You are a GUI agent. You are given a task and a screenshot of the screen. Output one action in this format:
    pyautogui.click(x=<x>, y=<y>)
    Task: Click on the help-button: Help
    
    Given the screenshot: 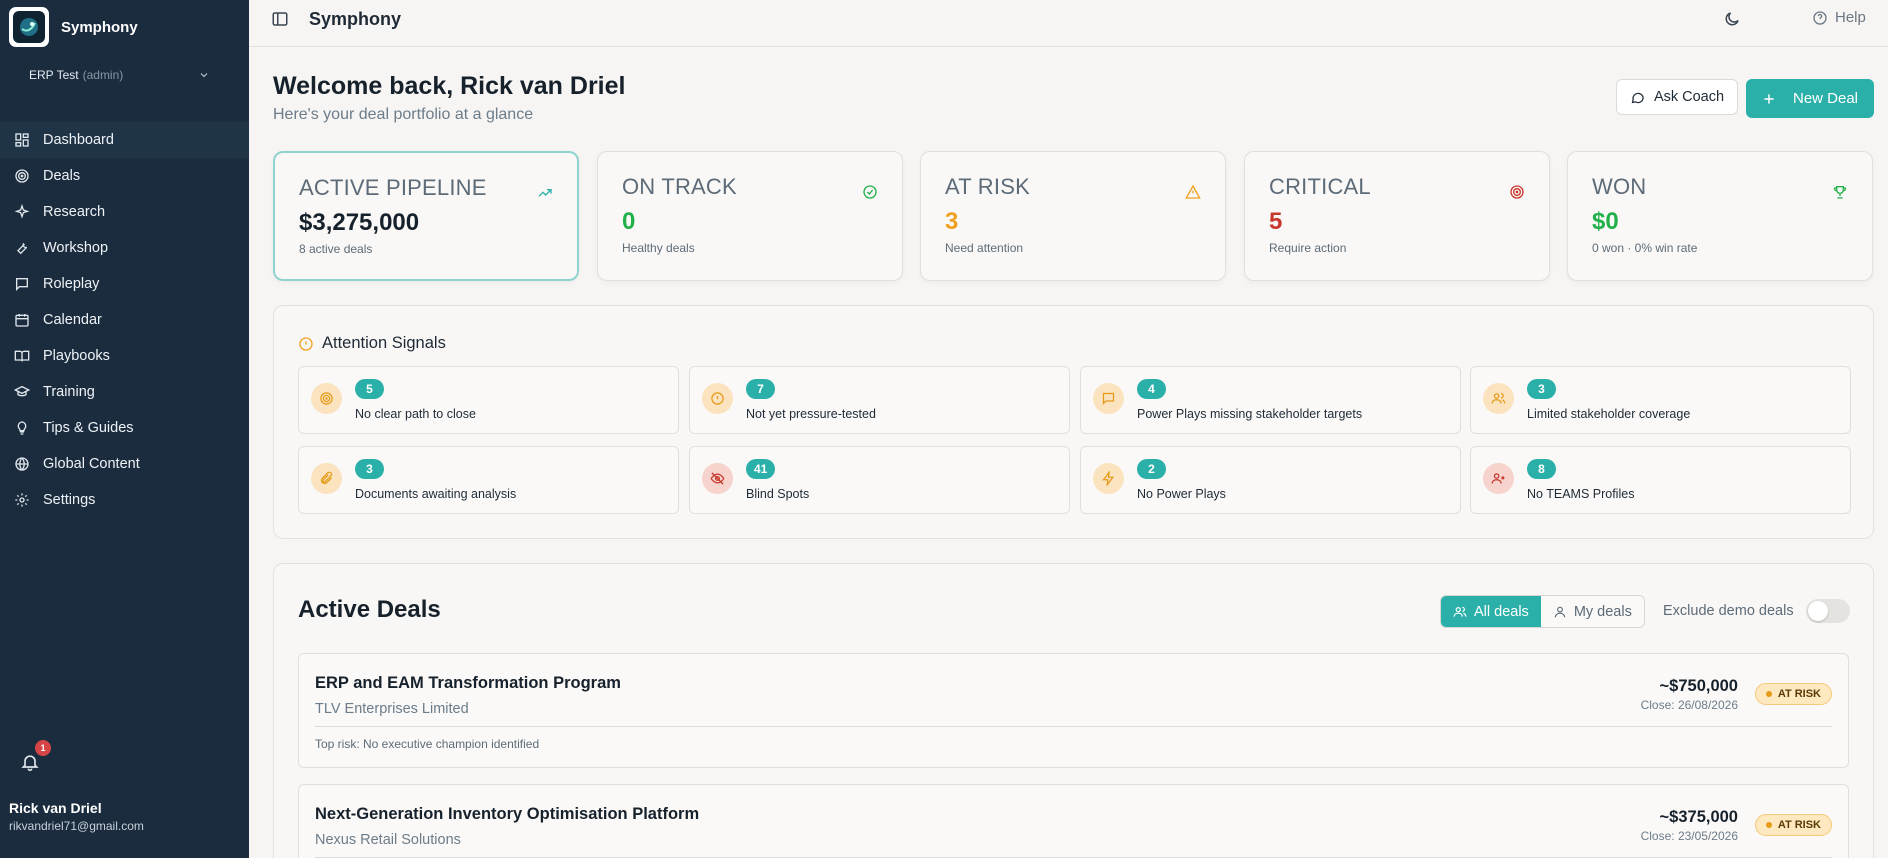 What is the action you would take?
    pyautogui.click(x=1839, y=17)
    